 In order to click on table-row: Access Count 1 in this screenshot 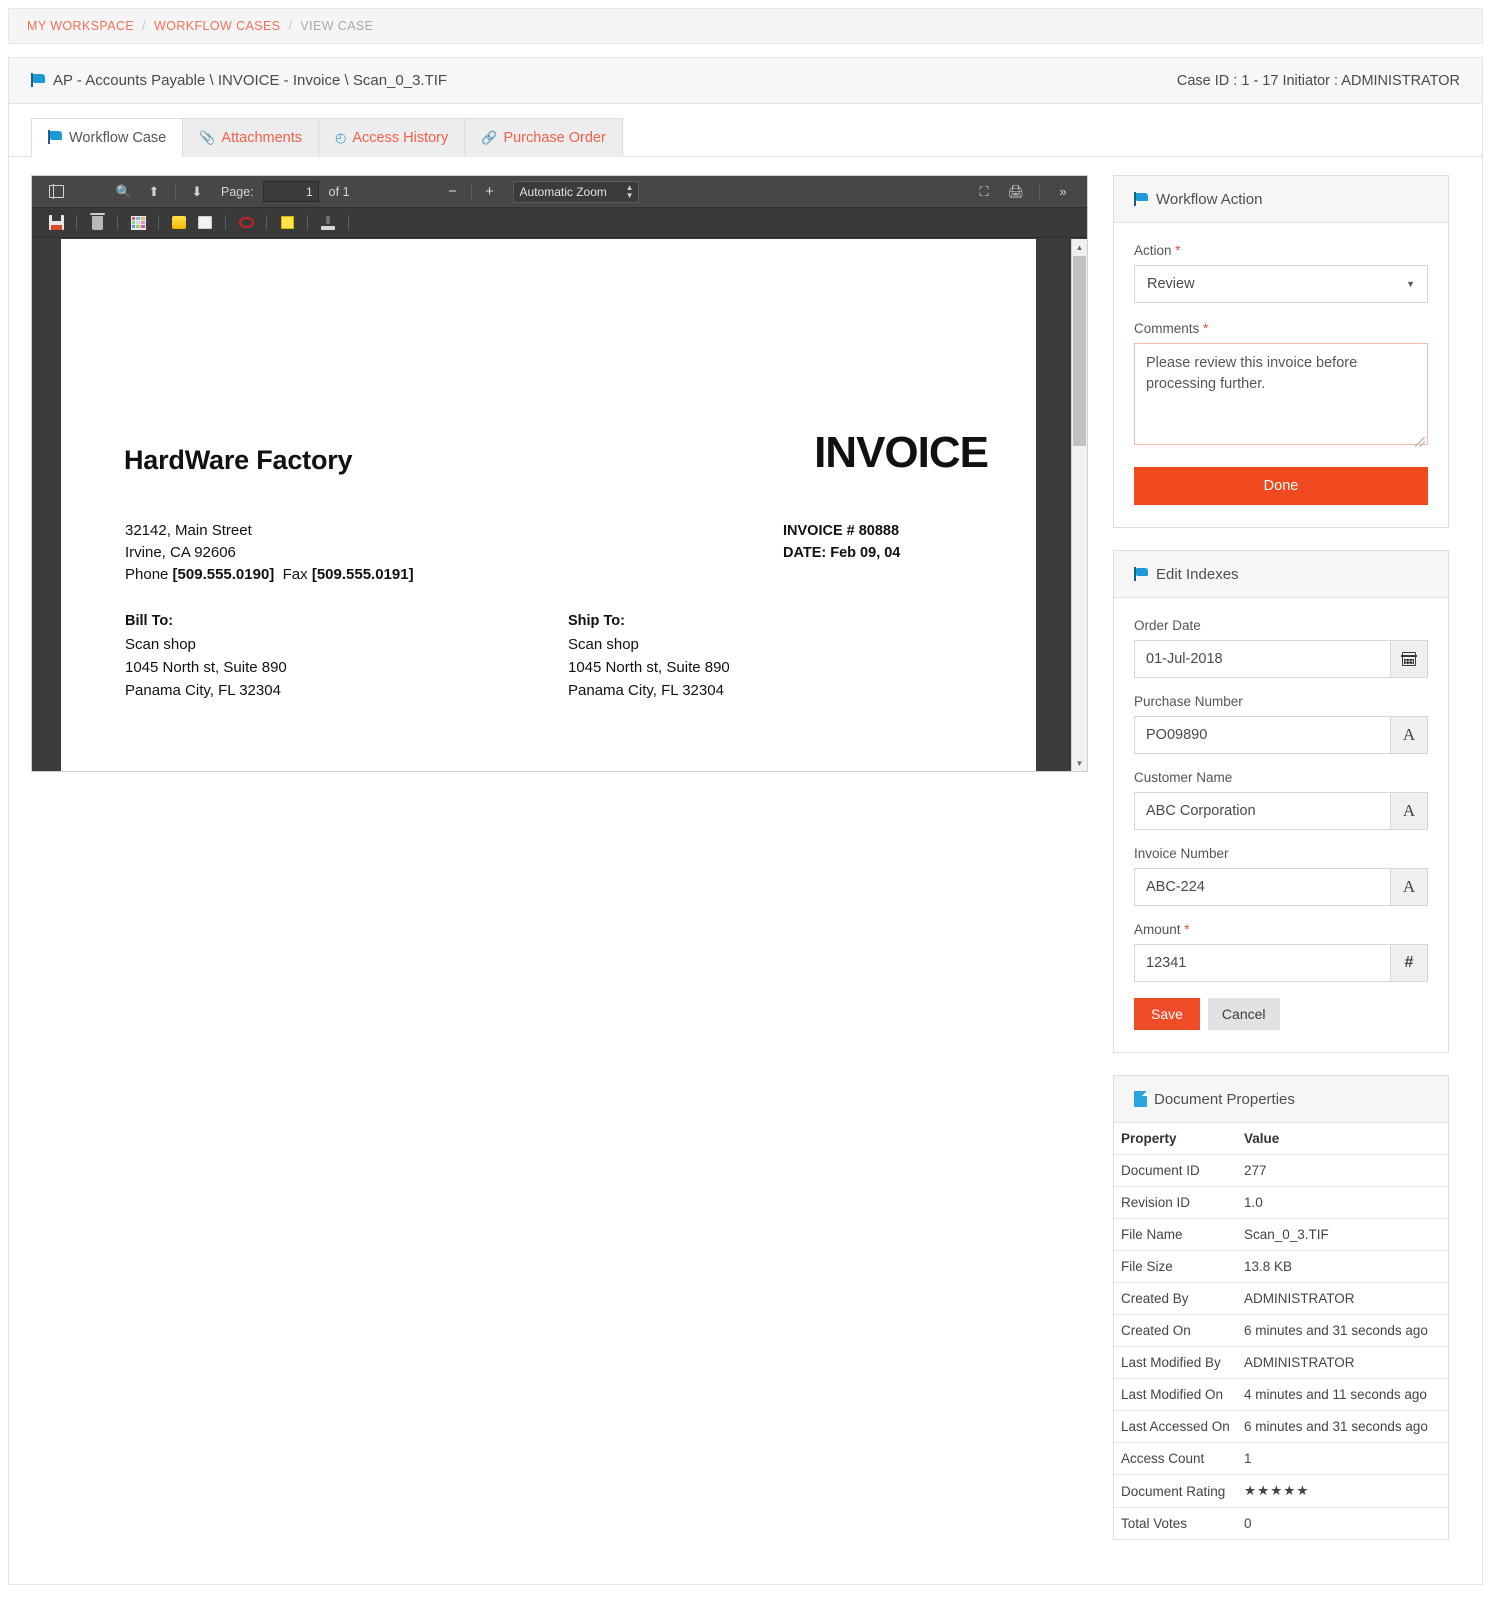, I will do `click(1281, 1458)`.